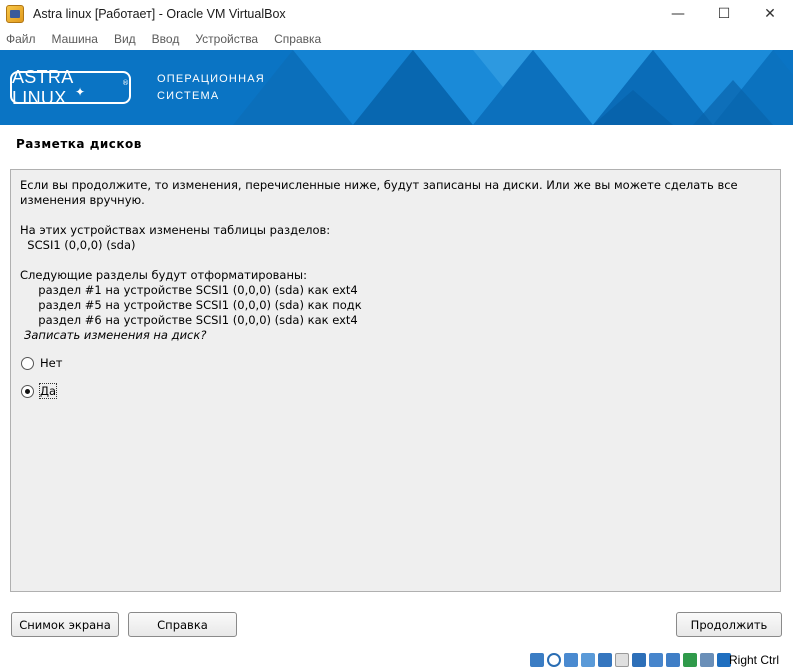 The width and height of the screenshot is (793, 669). What do you see at coordinates (125, 83) in the screenshot?
I see `registered-mark: ®` at bounding box center [125, 83].